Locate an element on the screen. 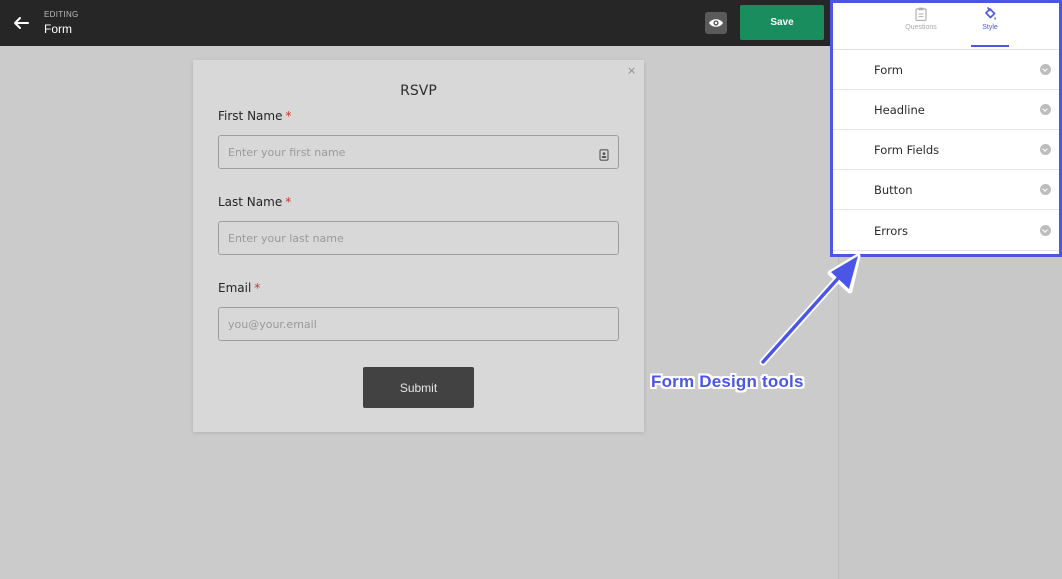 Image resolution: width=1062 pixels, height=579 pixels. email-input is located at coordinates (418, 324).